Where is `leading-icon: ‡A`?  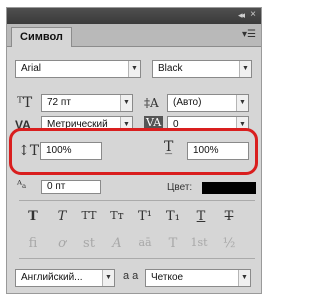 leading-icon: ‡A is located at coordinates (151, 103).